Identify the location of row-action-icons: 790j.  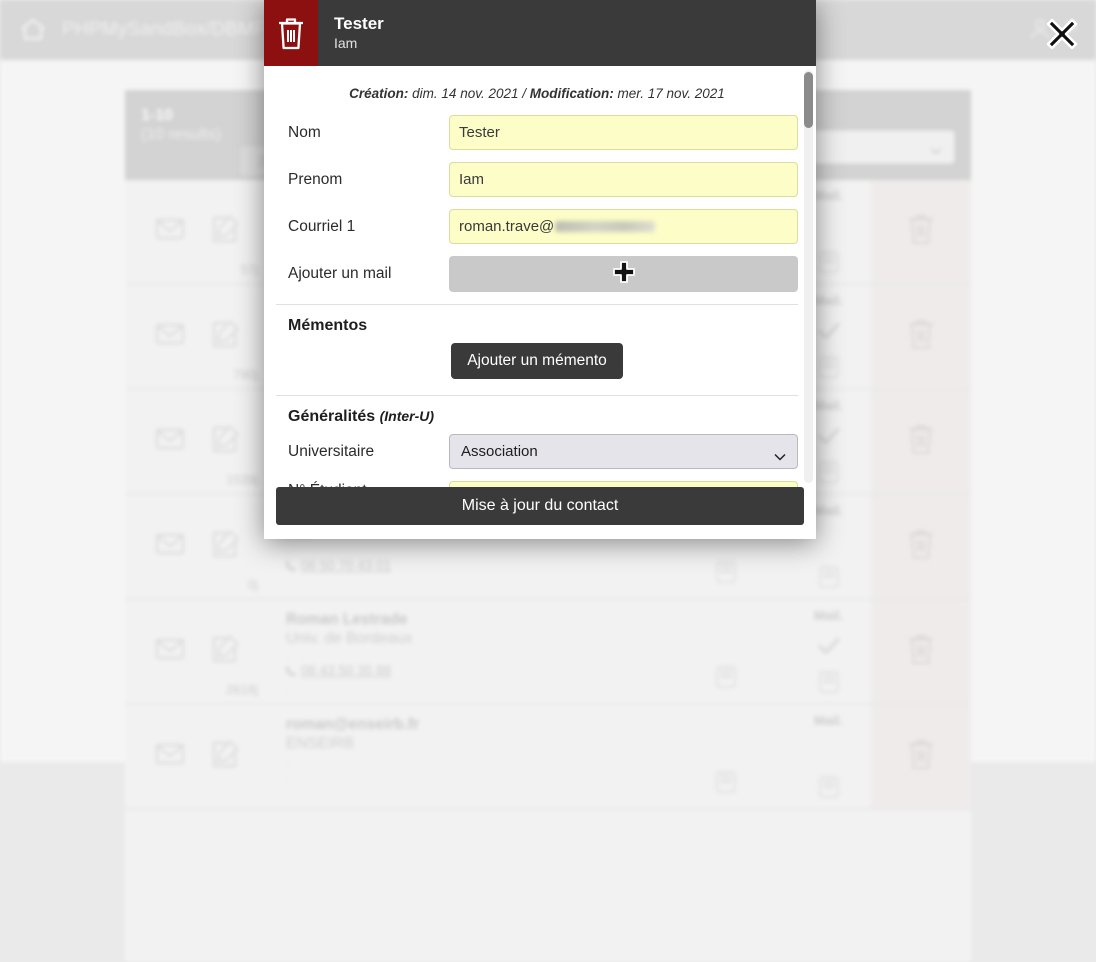
(197, 336).